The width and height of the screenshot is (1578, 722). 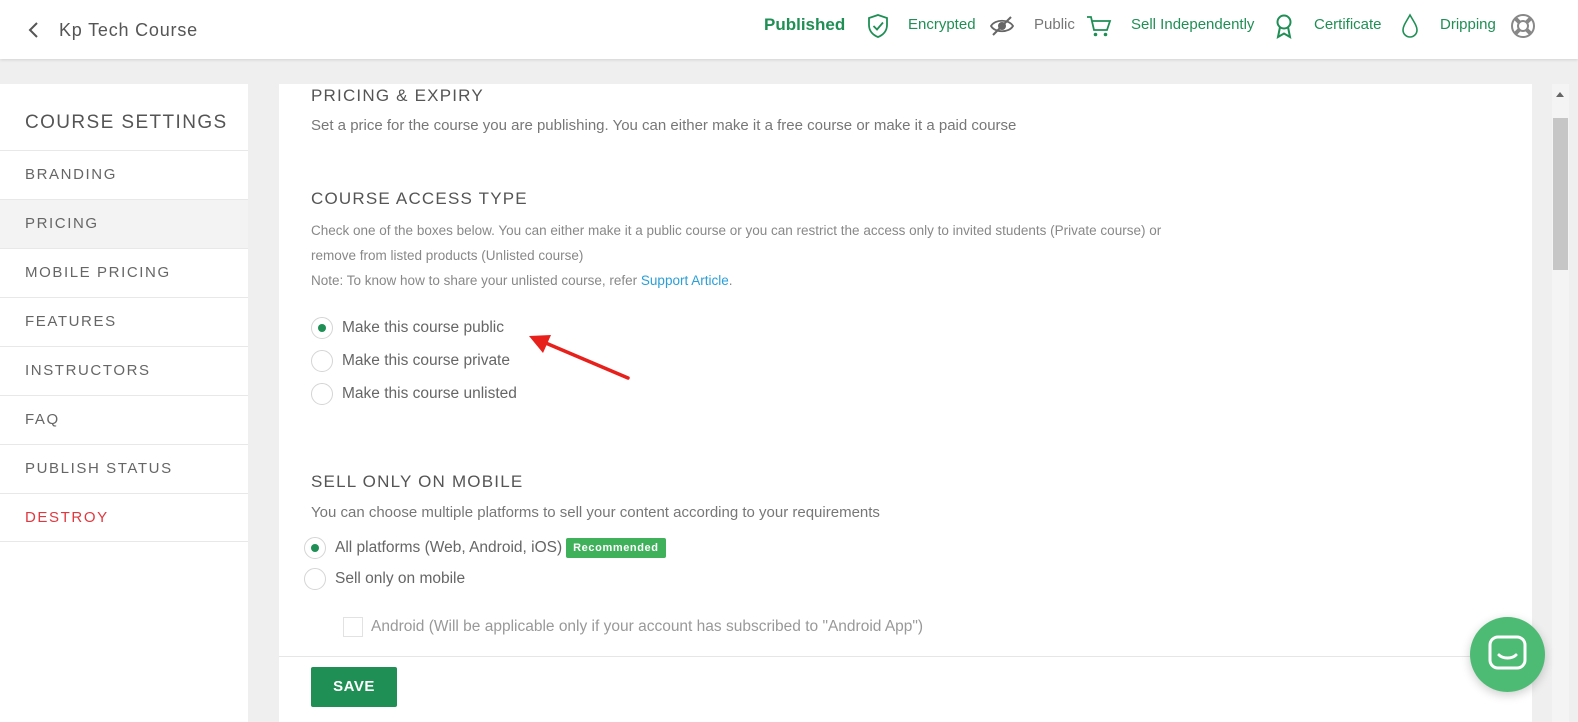 I want to click on save-button: SAVE, so click(x=354, y=687).